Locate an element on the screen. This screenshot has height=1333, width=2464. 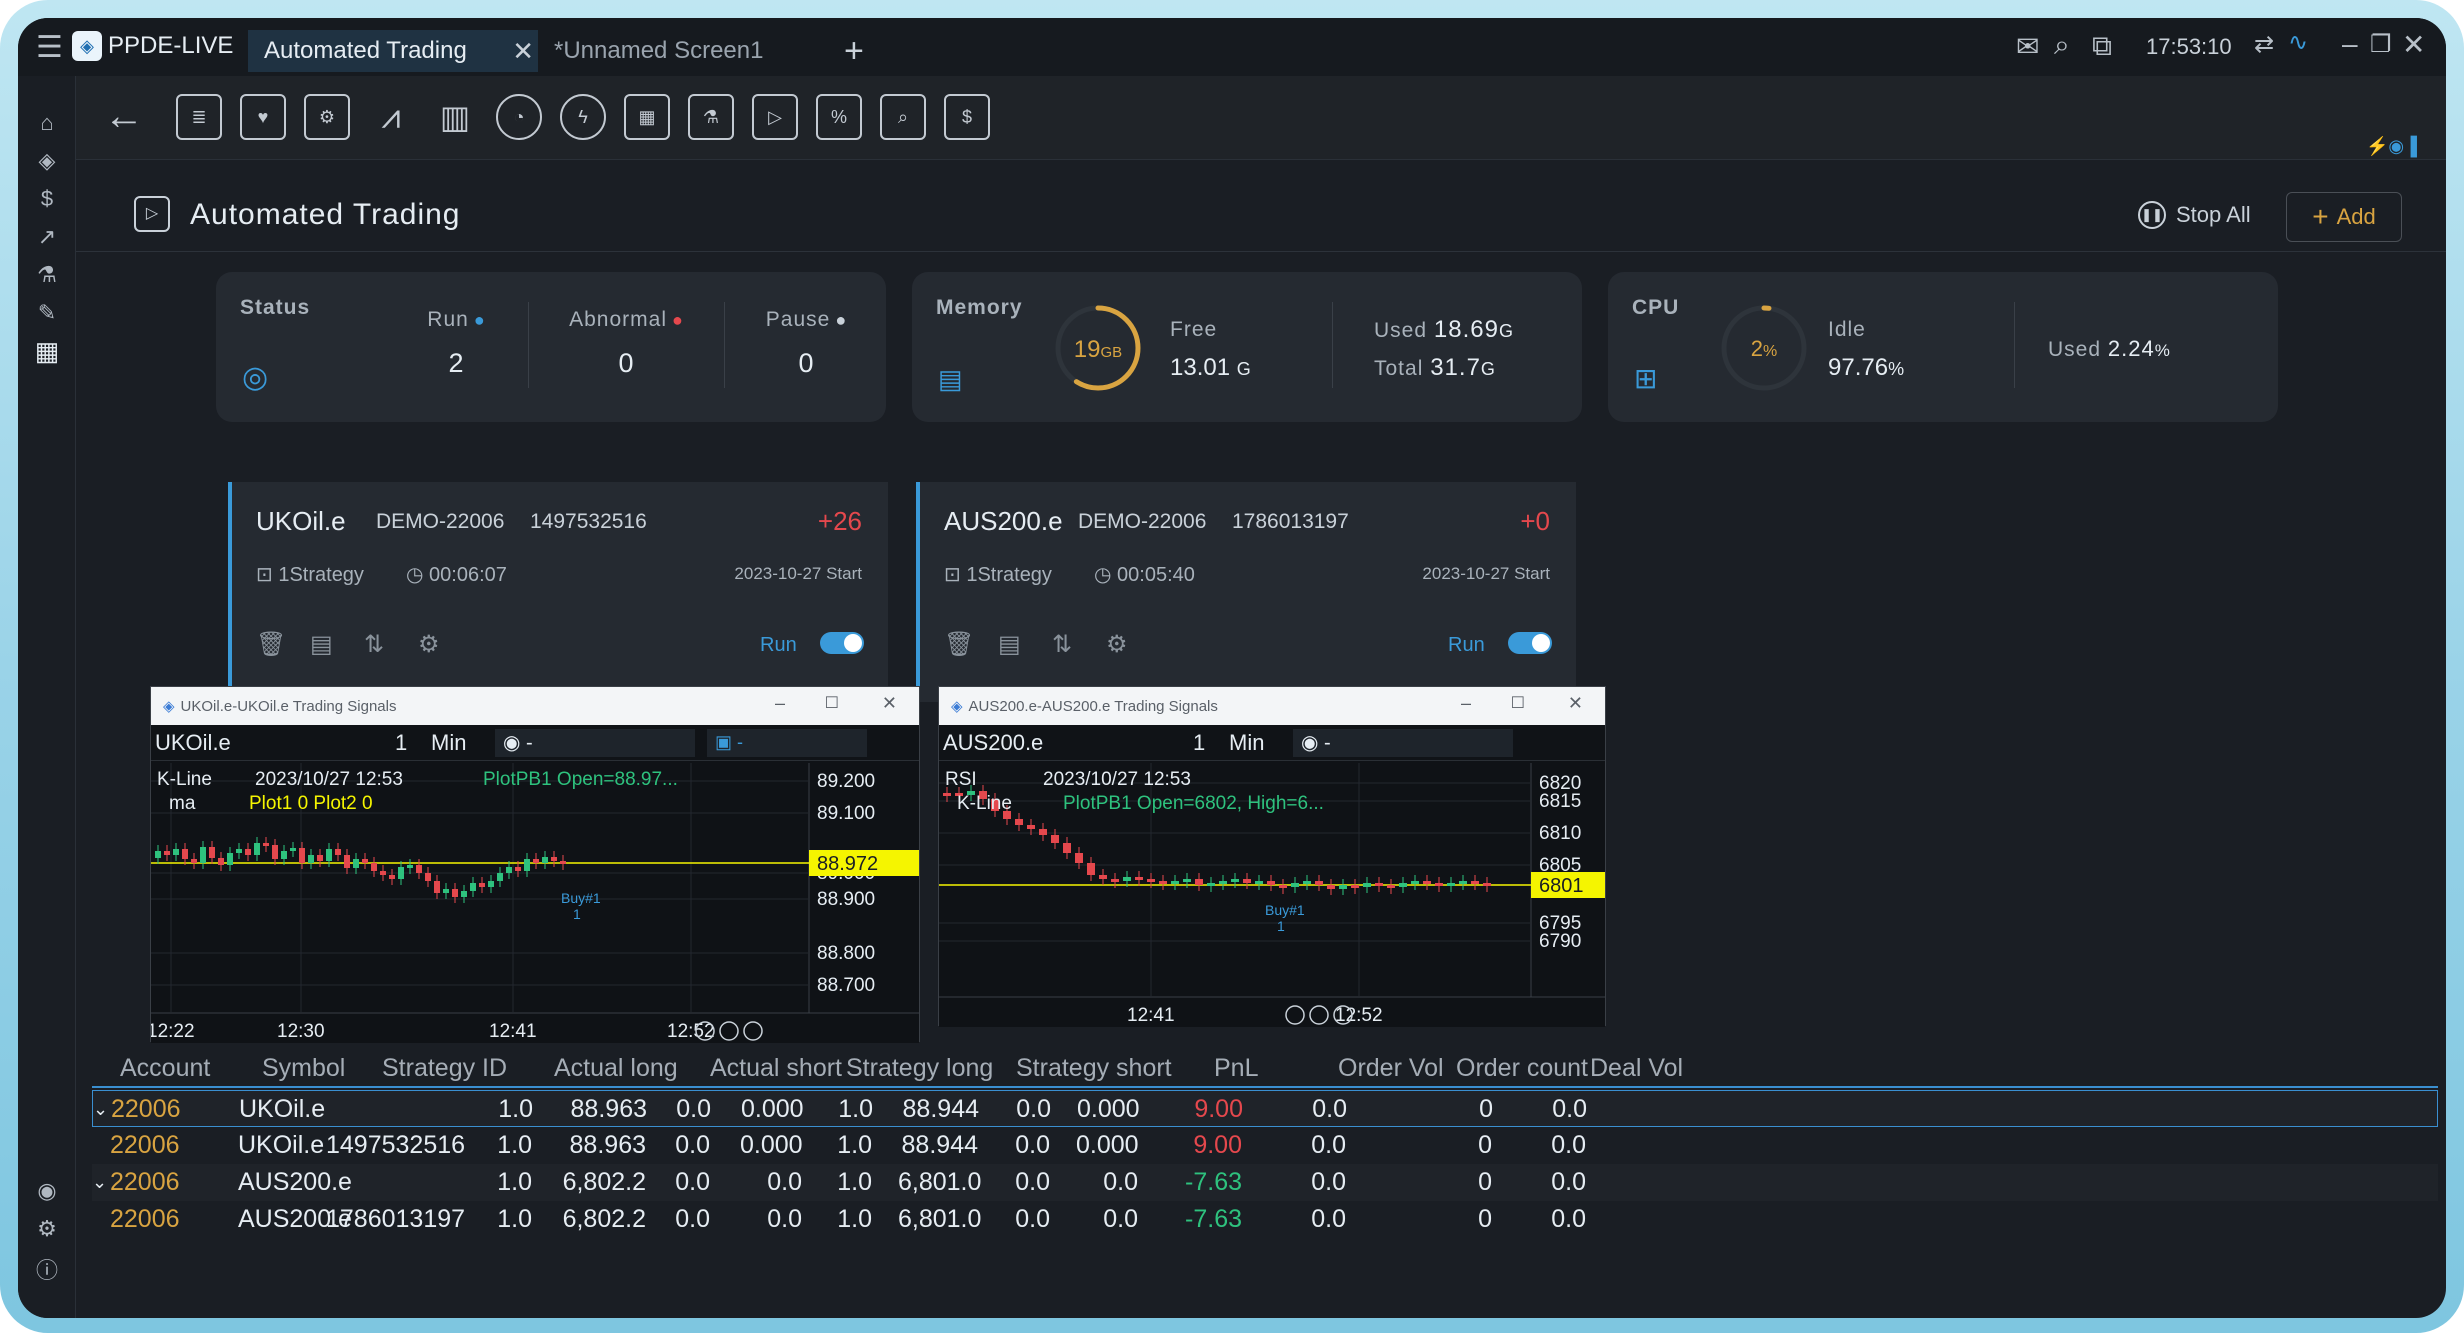
cell-dvol: 0.0 is located at coordinates (1568, 1145).